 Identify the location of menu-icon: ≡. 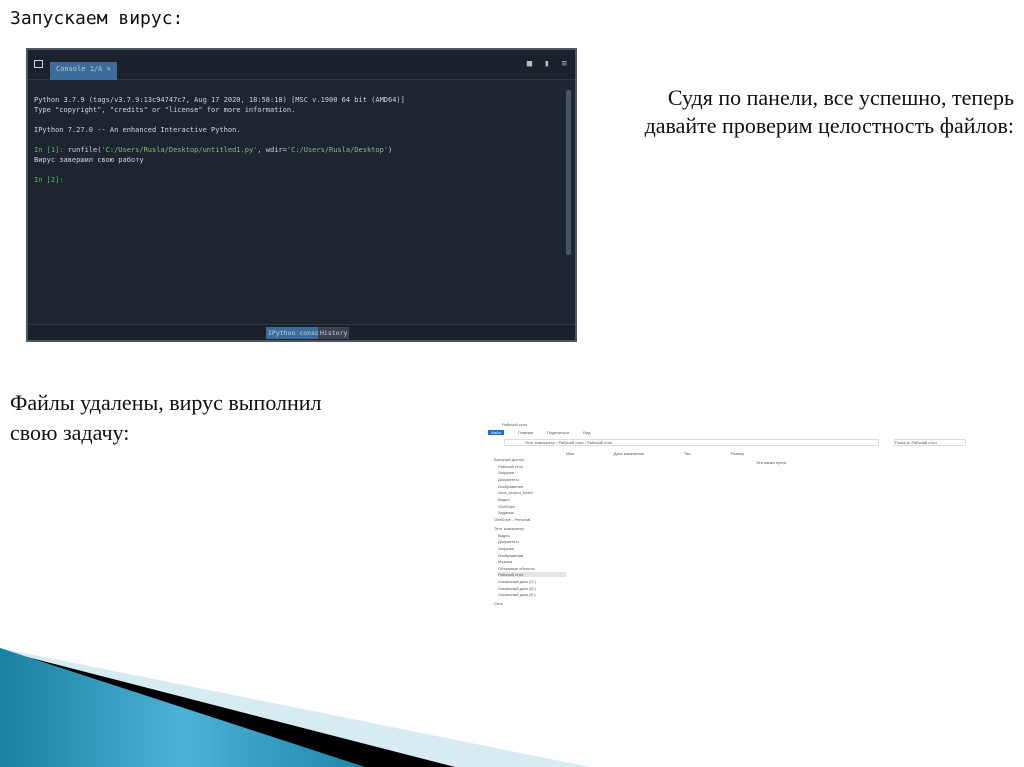
(564, 64).